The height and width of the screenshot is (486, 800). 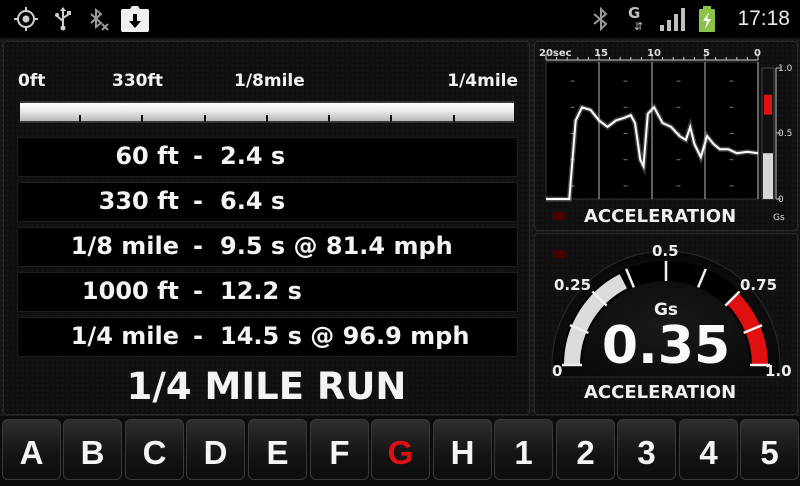 What do you see at coordinates (768, 104) in the screenshot?
I see `acceleration-peak-marker` at bounding box center [768, 104].